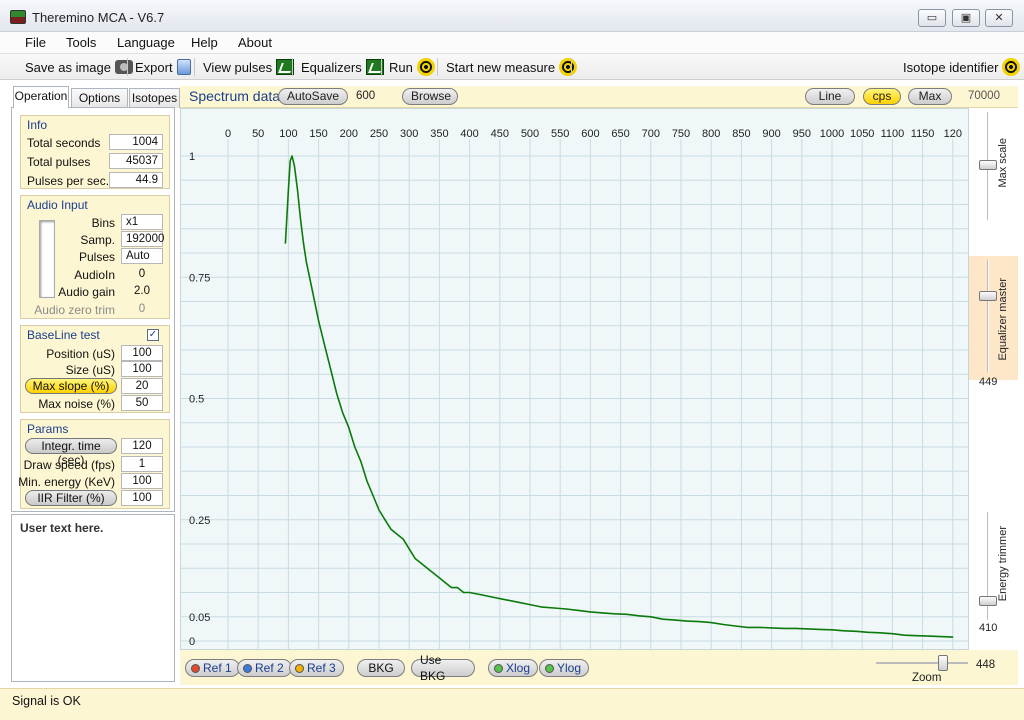  I want to click on draw-speed-value: 1, so click(142, 464).